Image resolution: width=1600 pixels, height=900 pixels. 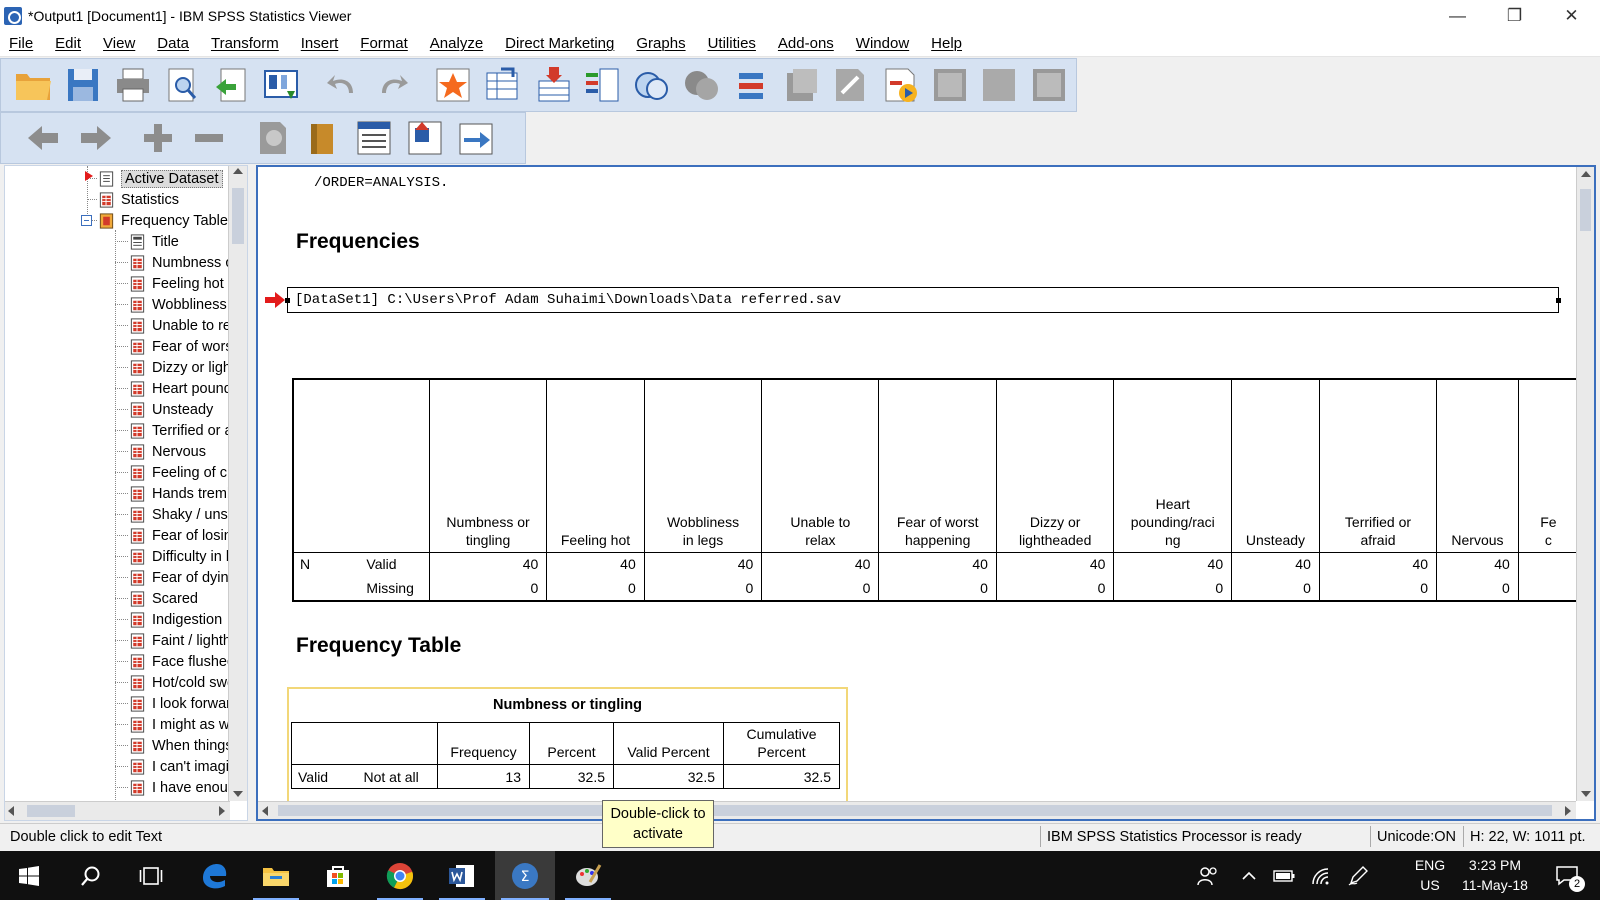 What do you see at coordinates (1048, 85) in the screenshot?
I see `full-screen-button` at bounding box center [1048, 85].